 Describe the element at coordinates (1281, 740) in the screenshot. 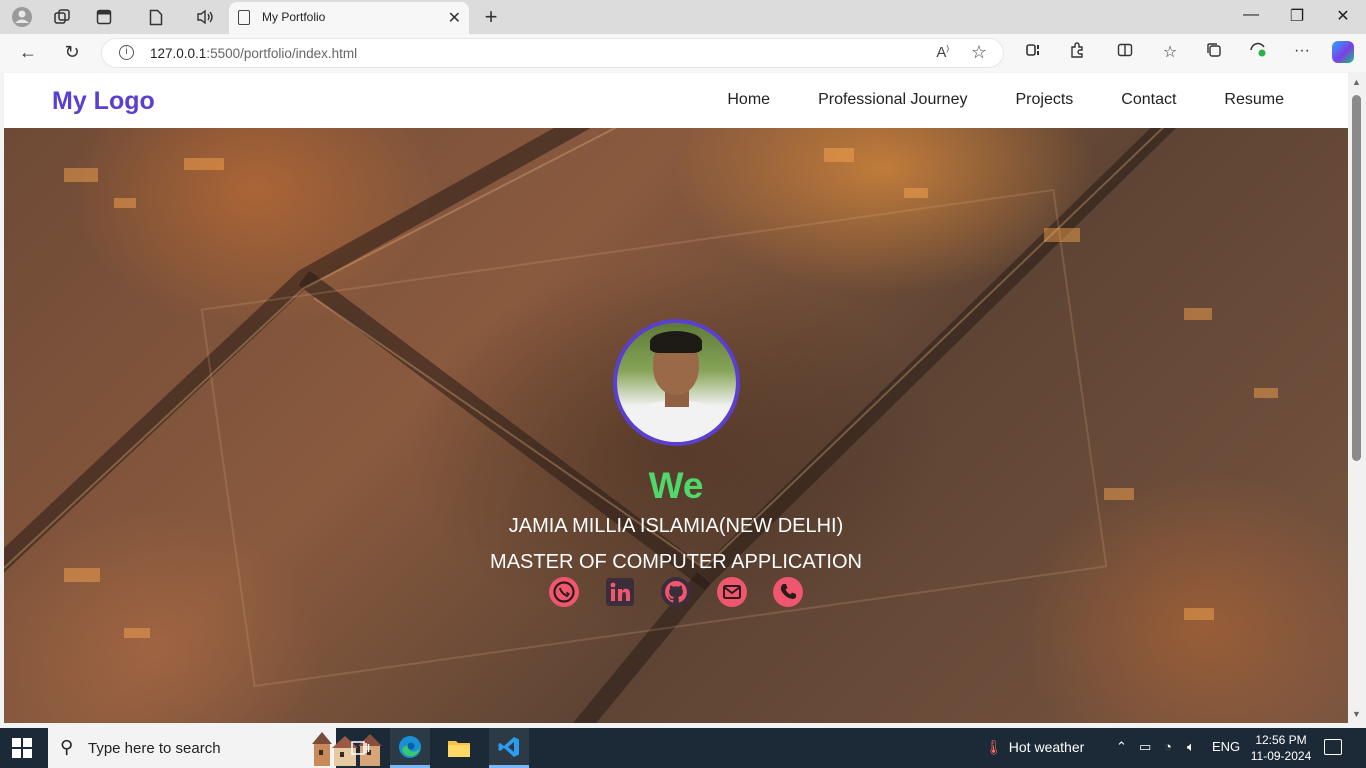

I see `clock-time: 12:56 PM` at that location.